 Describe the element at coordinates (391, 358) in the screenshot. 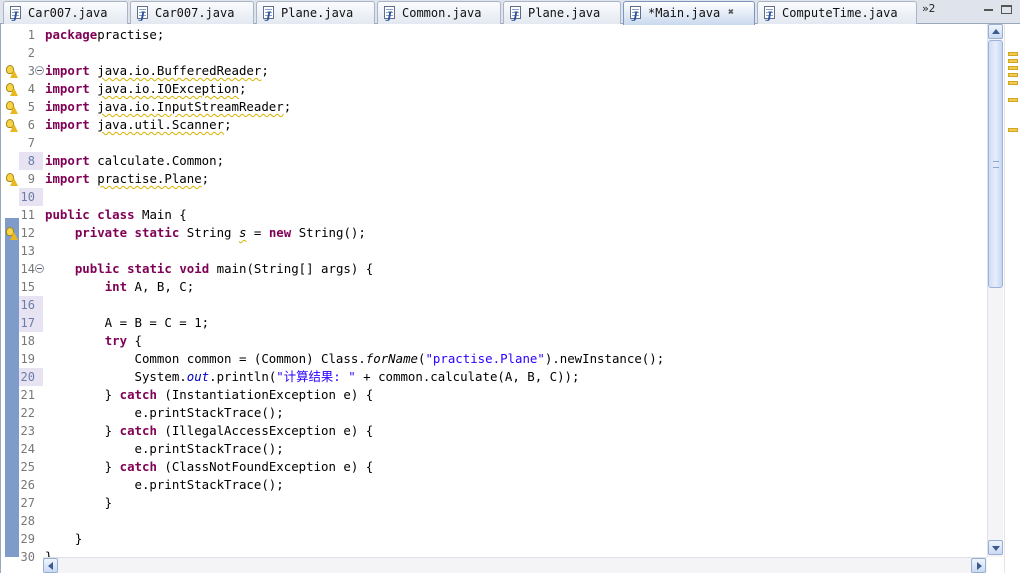

I see `code-token: forName` at that location.